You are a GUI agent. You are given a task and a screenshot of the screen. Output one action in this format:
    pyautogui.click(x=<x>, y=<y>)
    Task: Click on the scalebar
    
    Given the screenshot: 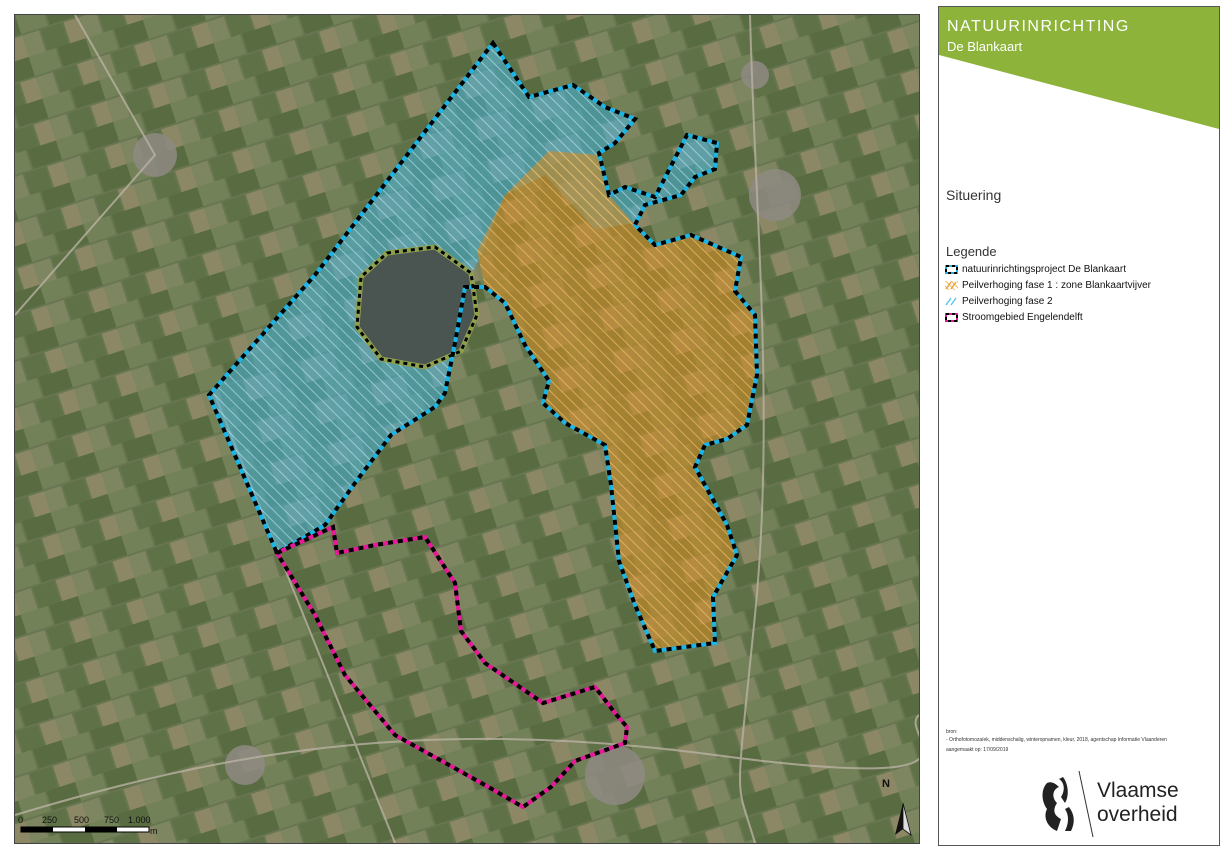 What is the action you would take?
    pyautogui.click(x=85, y=829)
    